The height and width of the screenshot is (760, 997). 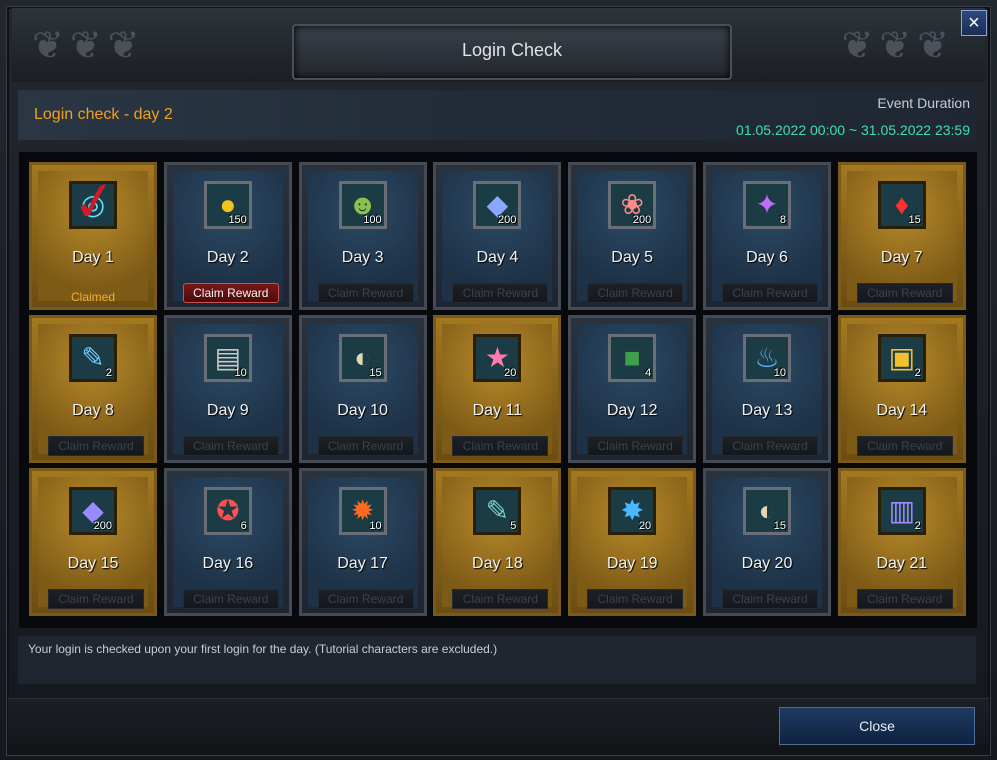 What do you see at coordinates (901, 236) in the screenshot?
I see `day-tile: ♦ 15 Day 7 Claim Reward` at bounding box center [901, 236].